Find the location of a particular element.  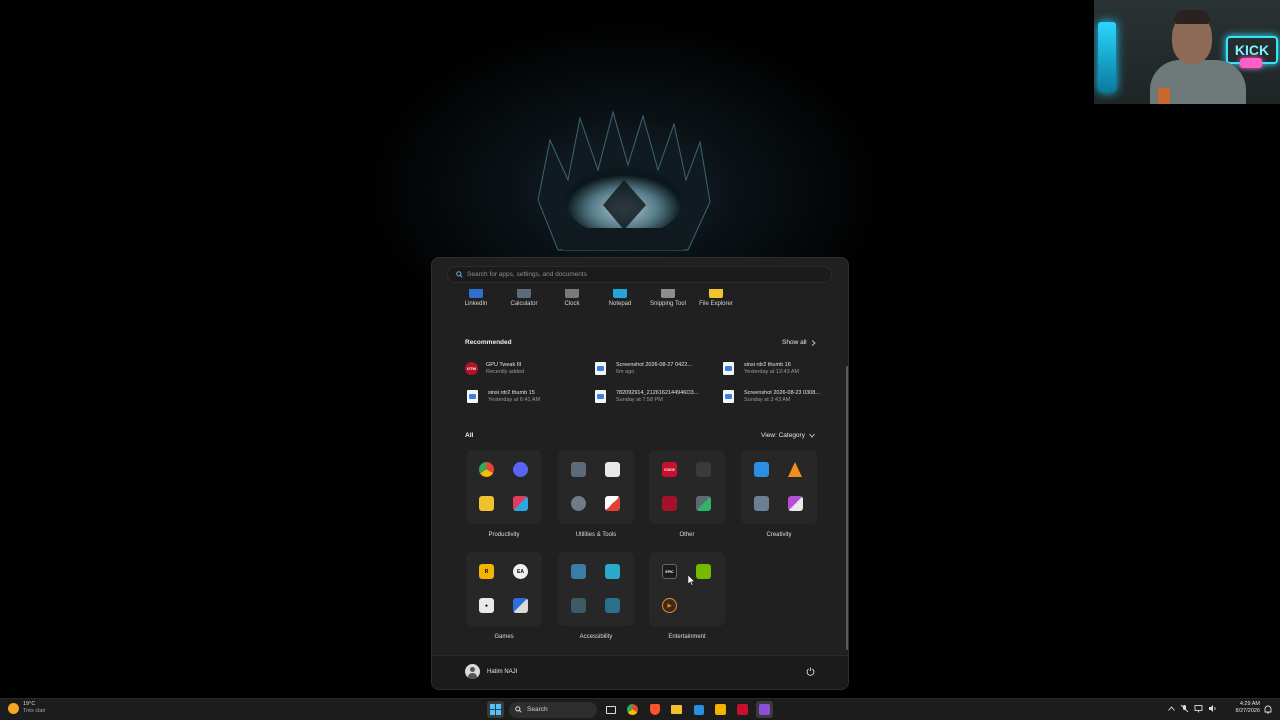

start-button is located at coordinates (495, 709).